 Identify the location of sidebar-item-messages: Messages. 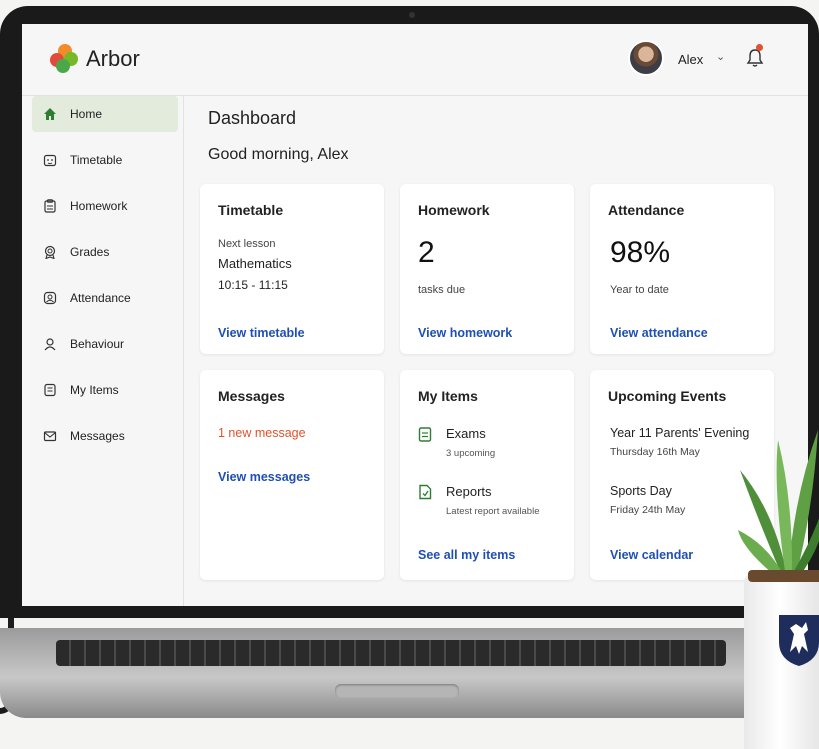
(105, 436).